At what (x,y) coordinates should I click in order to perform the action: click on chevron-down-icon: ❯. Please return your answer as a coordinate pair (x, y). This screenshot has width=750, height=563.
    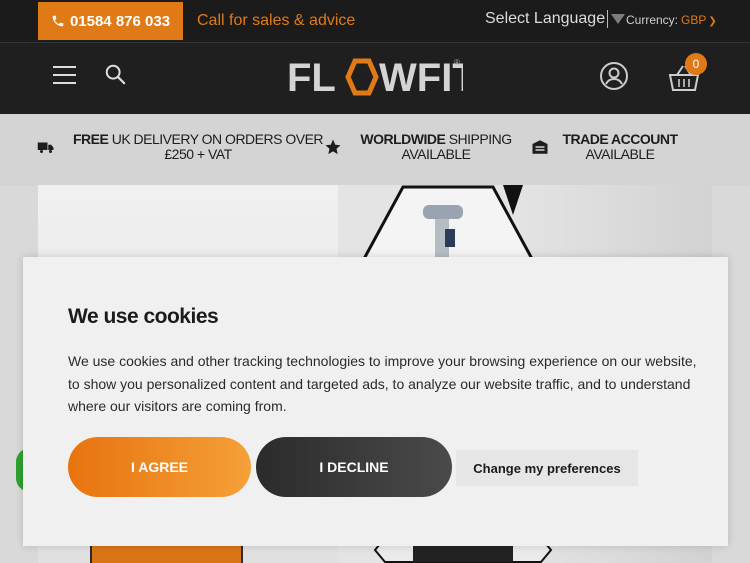
    Looking at the image, I should click on (712, 21).